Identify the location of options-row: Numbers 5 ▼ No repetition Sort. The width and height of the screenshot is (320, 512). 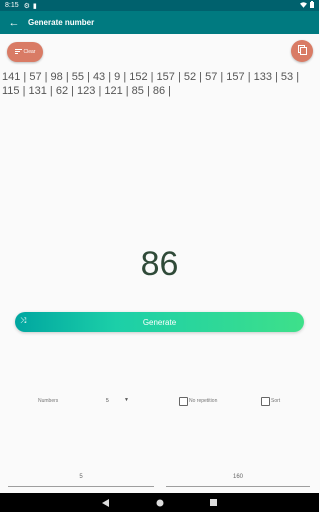
(159, 402).